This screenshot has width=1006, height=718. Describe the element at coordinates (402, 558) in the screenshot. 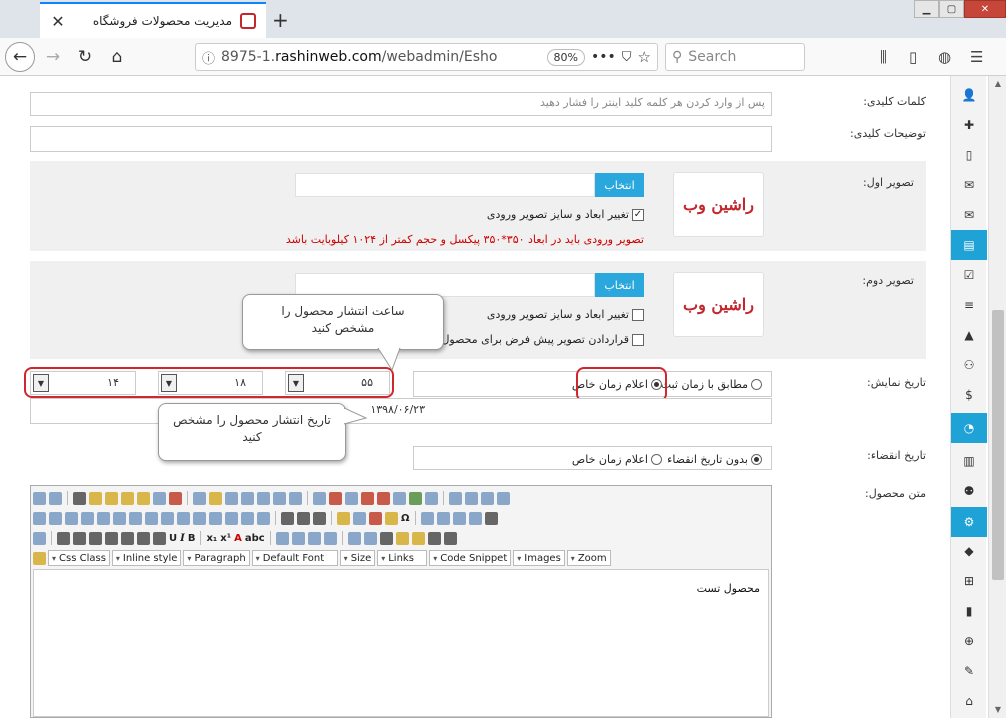

I see `links-dropdown: Links` at that location.